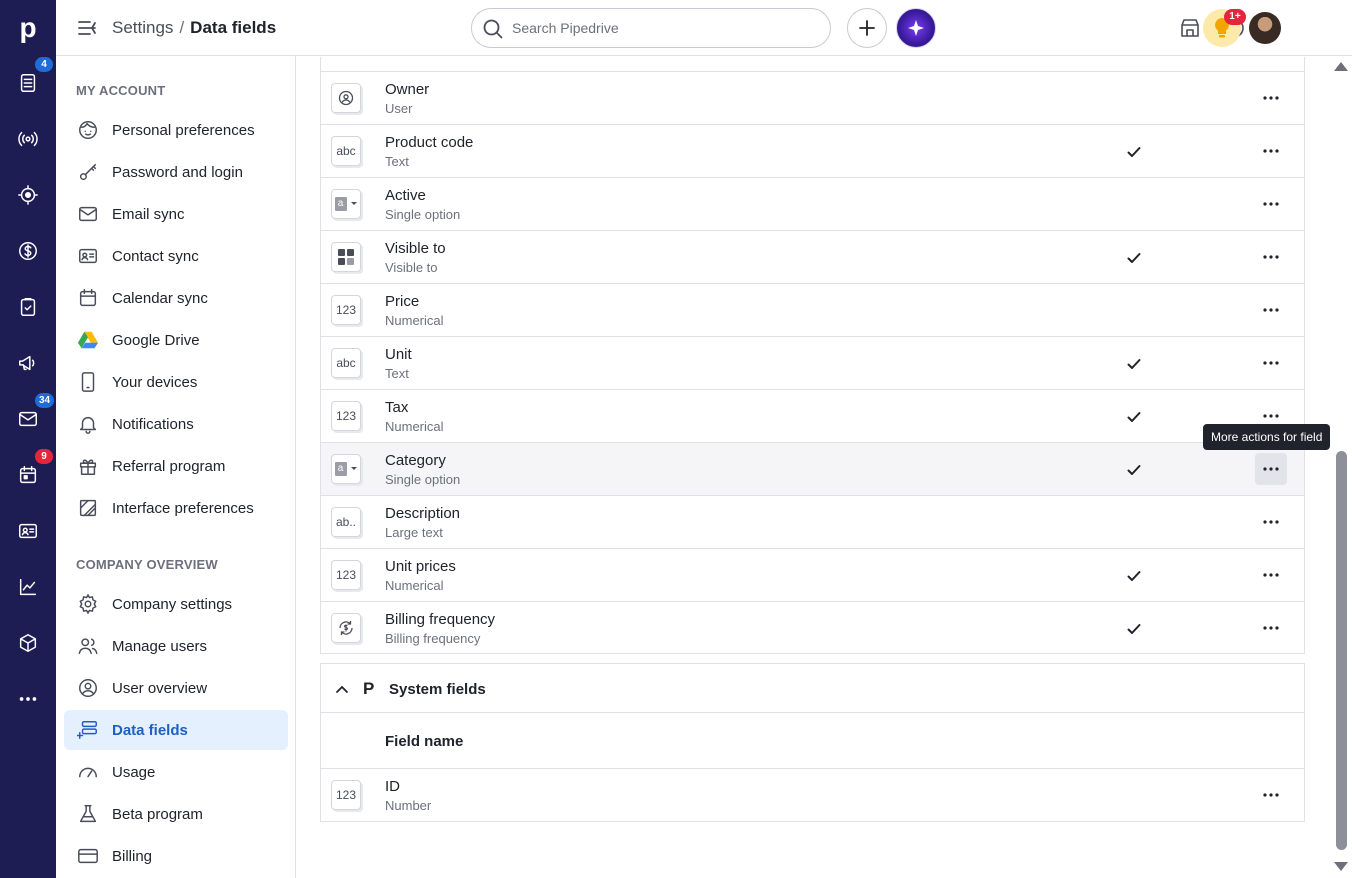 Image resolution: width=1352 pixels, height=878 pixels. What do you see at coordinates (440, 619) in the screenshot?
I see `field-name: Billing frequency` at bounding box center [440, 619].